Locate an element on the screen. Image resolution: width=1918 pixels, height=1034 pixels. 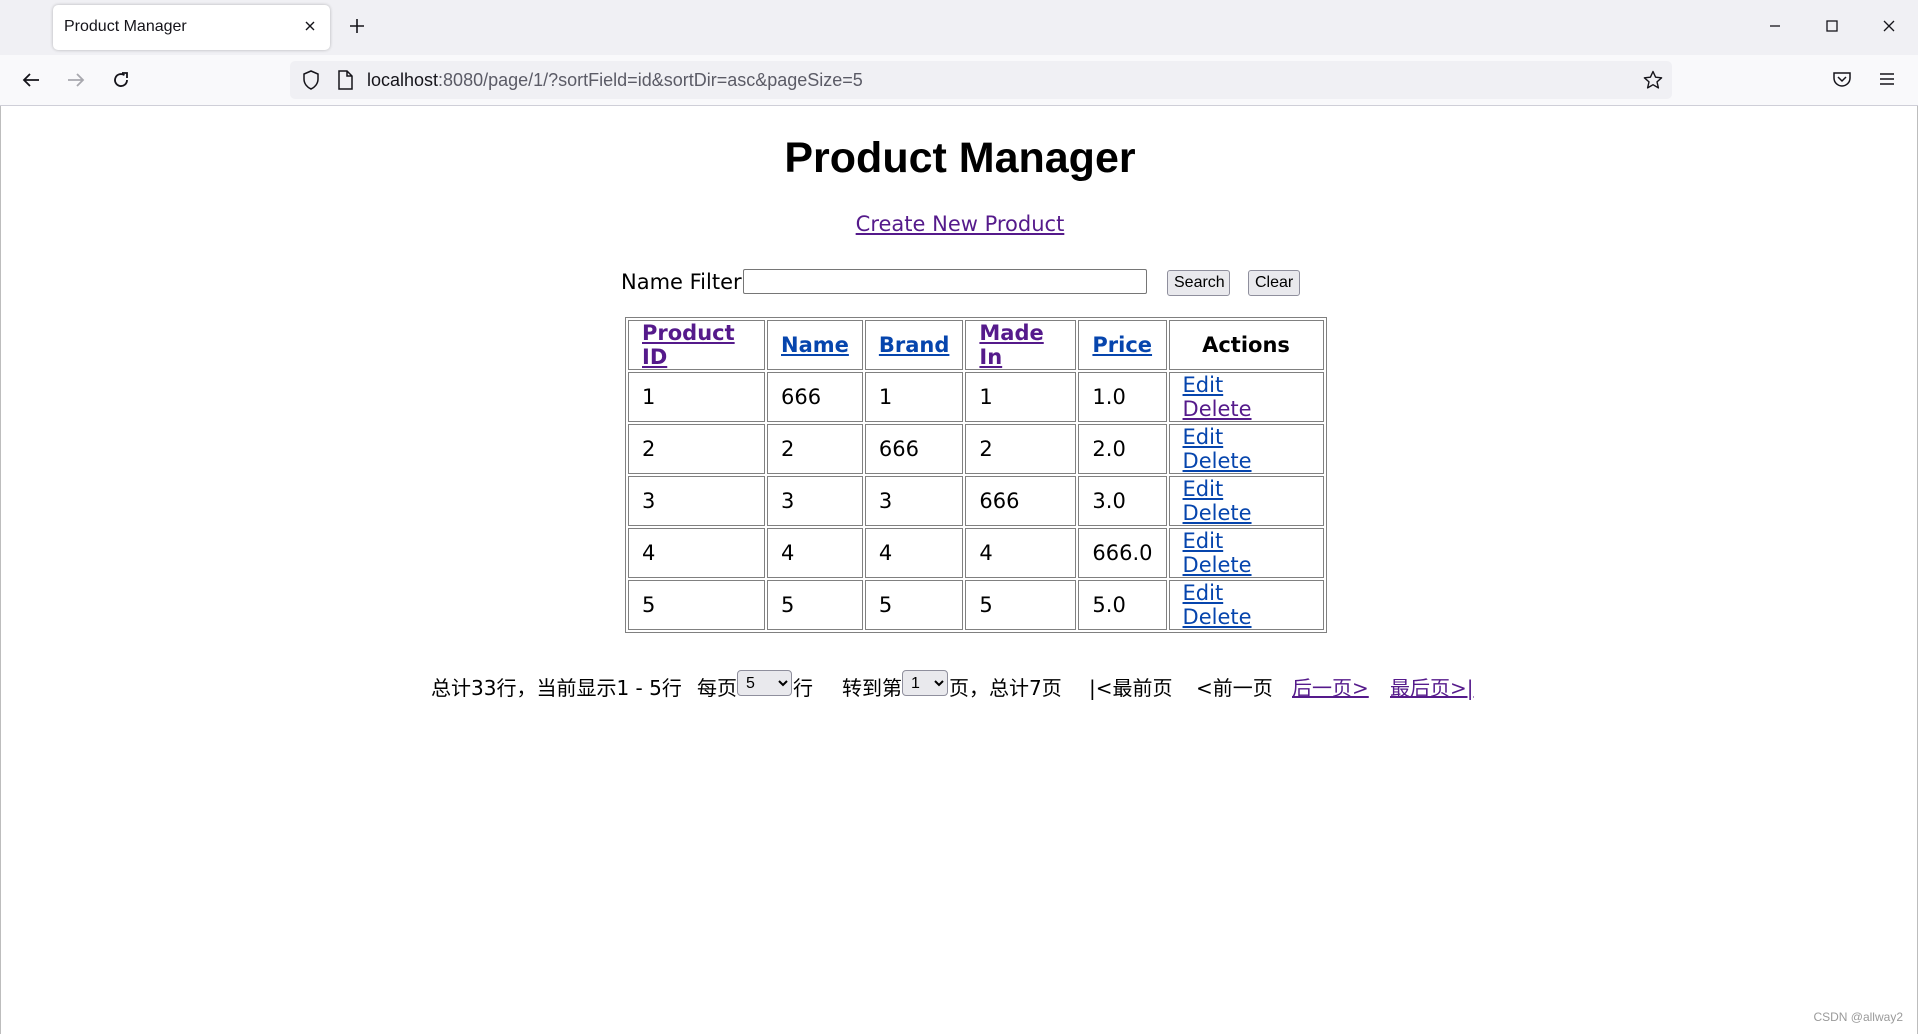
table-row: 3 3 3 666 3.0 EditDelete is located at coordinates (976, 501).